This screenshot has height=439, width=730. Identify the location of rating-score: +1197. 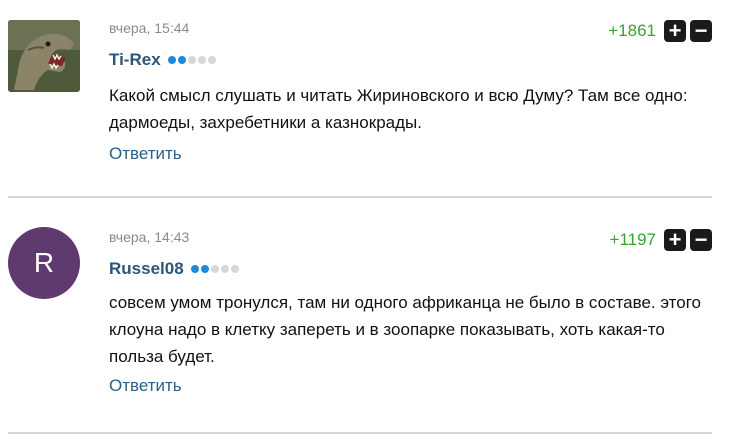
(632, 239).